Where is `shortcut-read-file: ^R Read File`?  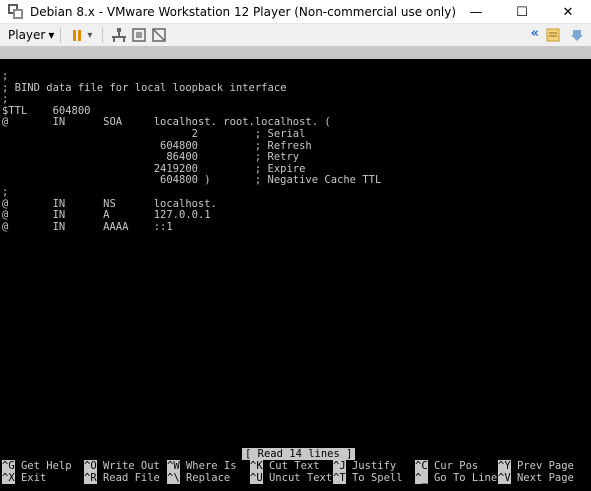 shortcut-read-file: ^R Read File is located at coordinates (122, 478).